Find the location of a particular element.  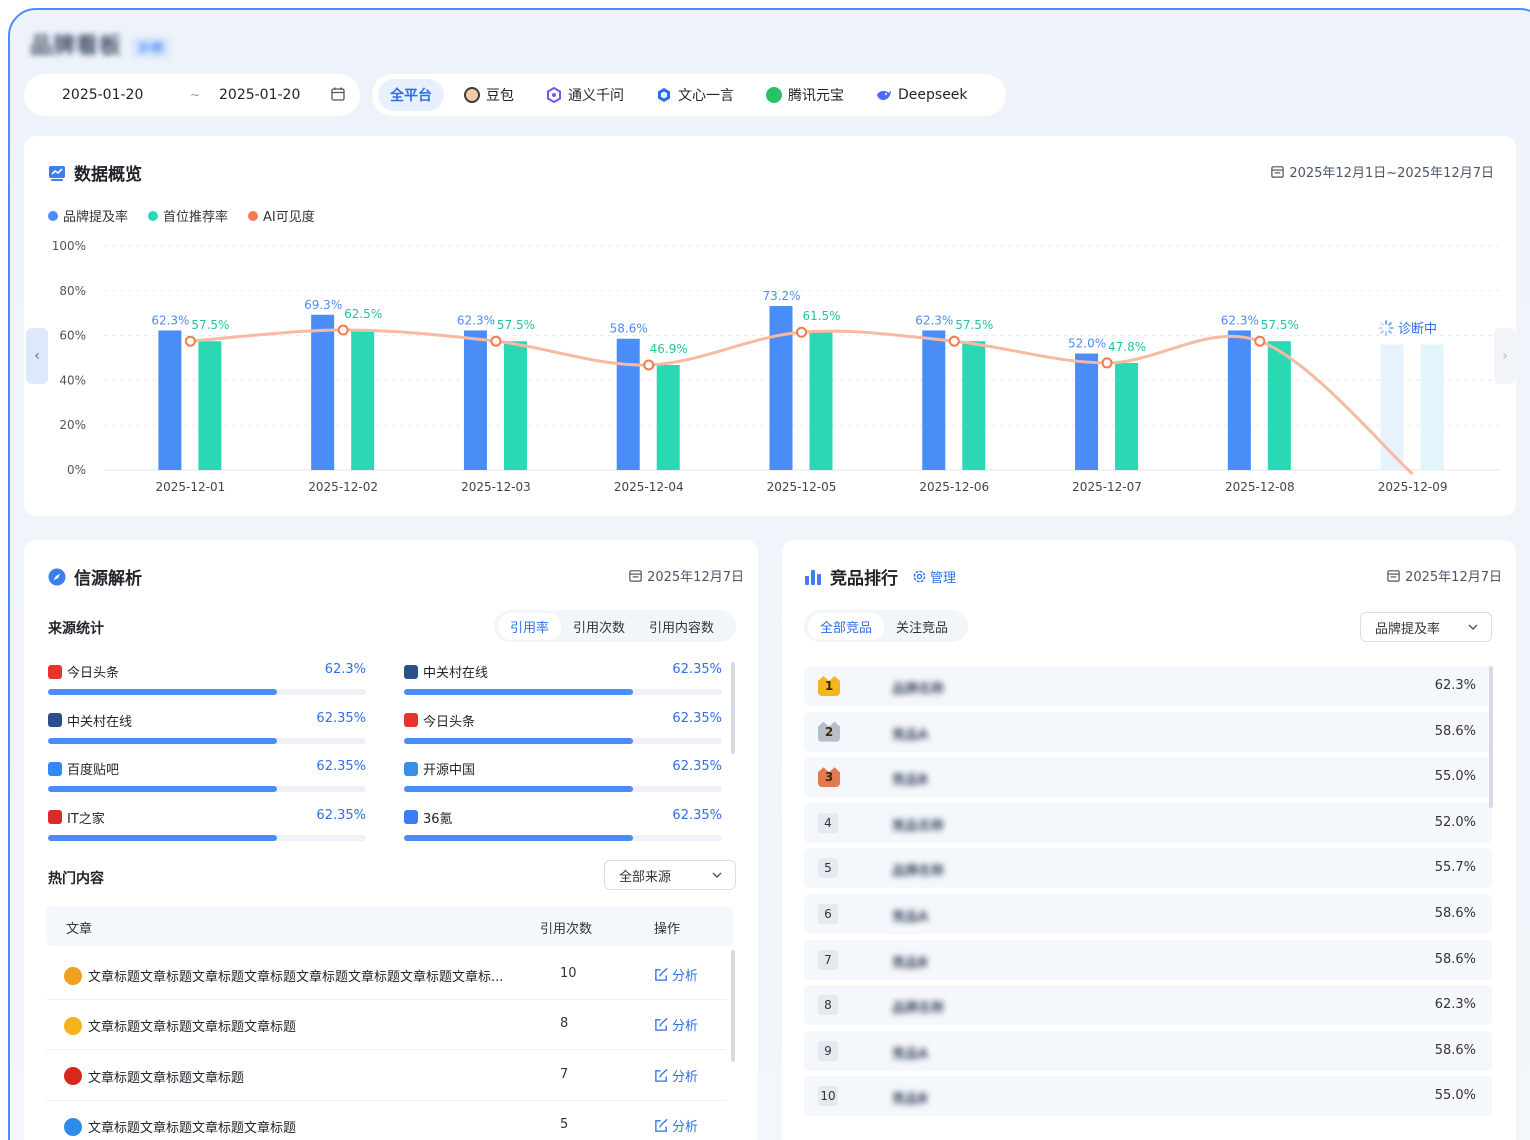

ithome-icon is located at coordinates (55, 817).